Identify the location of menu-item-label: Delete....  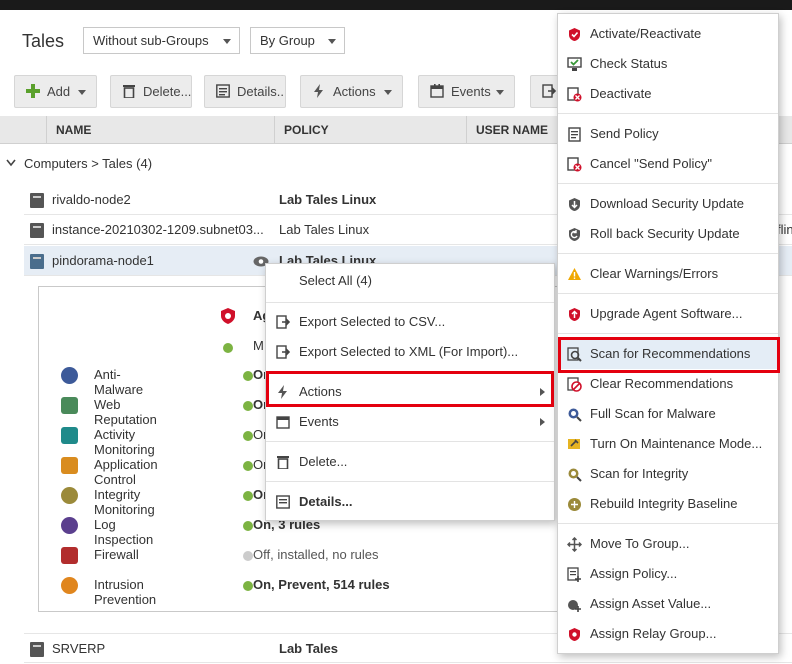
(323, 461).